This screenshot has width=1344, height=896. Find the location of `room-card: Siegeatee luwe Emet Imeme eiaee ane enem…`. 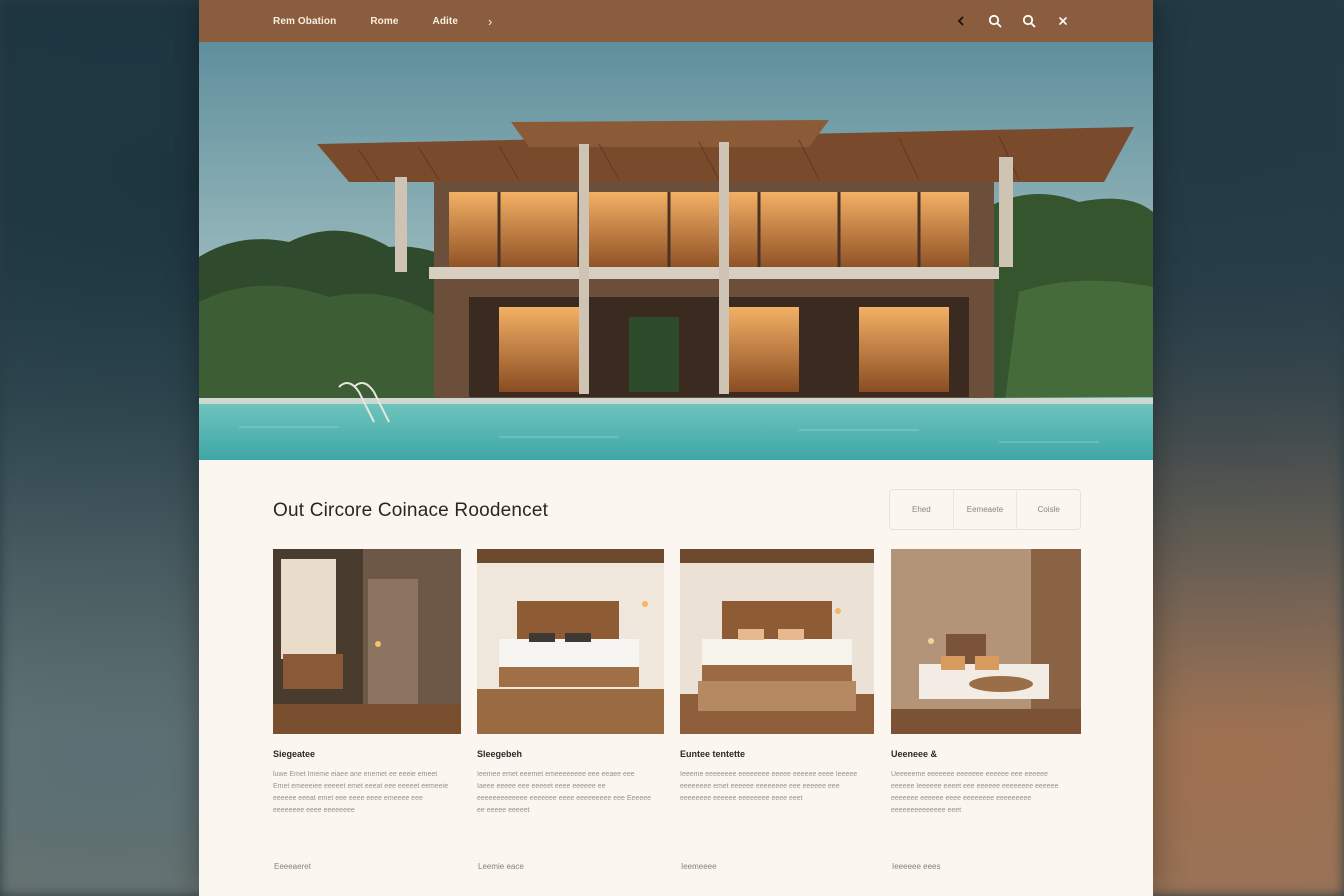

room-card: Siegeatee luwe Emet Imeme eiaee ane enem… is located at coordinates (367, 710).